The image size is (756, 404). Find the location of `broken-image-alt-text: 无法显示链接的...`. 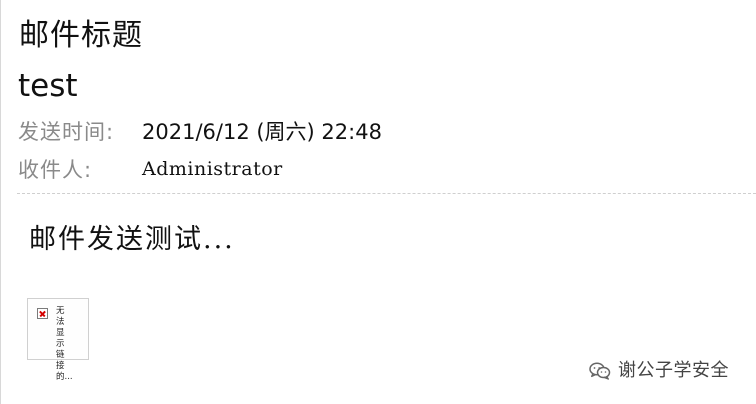

broken-image-alt-text: 无法显示链接的... is located at coordinates (64, 344).